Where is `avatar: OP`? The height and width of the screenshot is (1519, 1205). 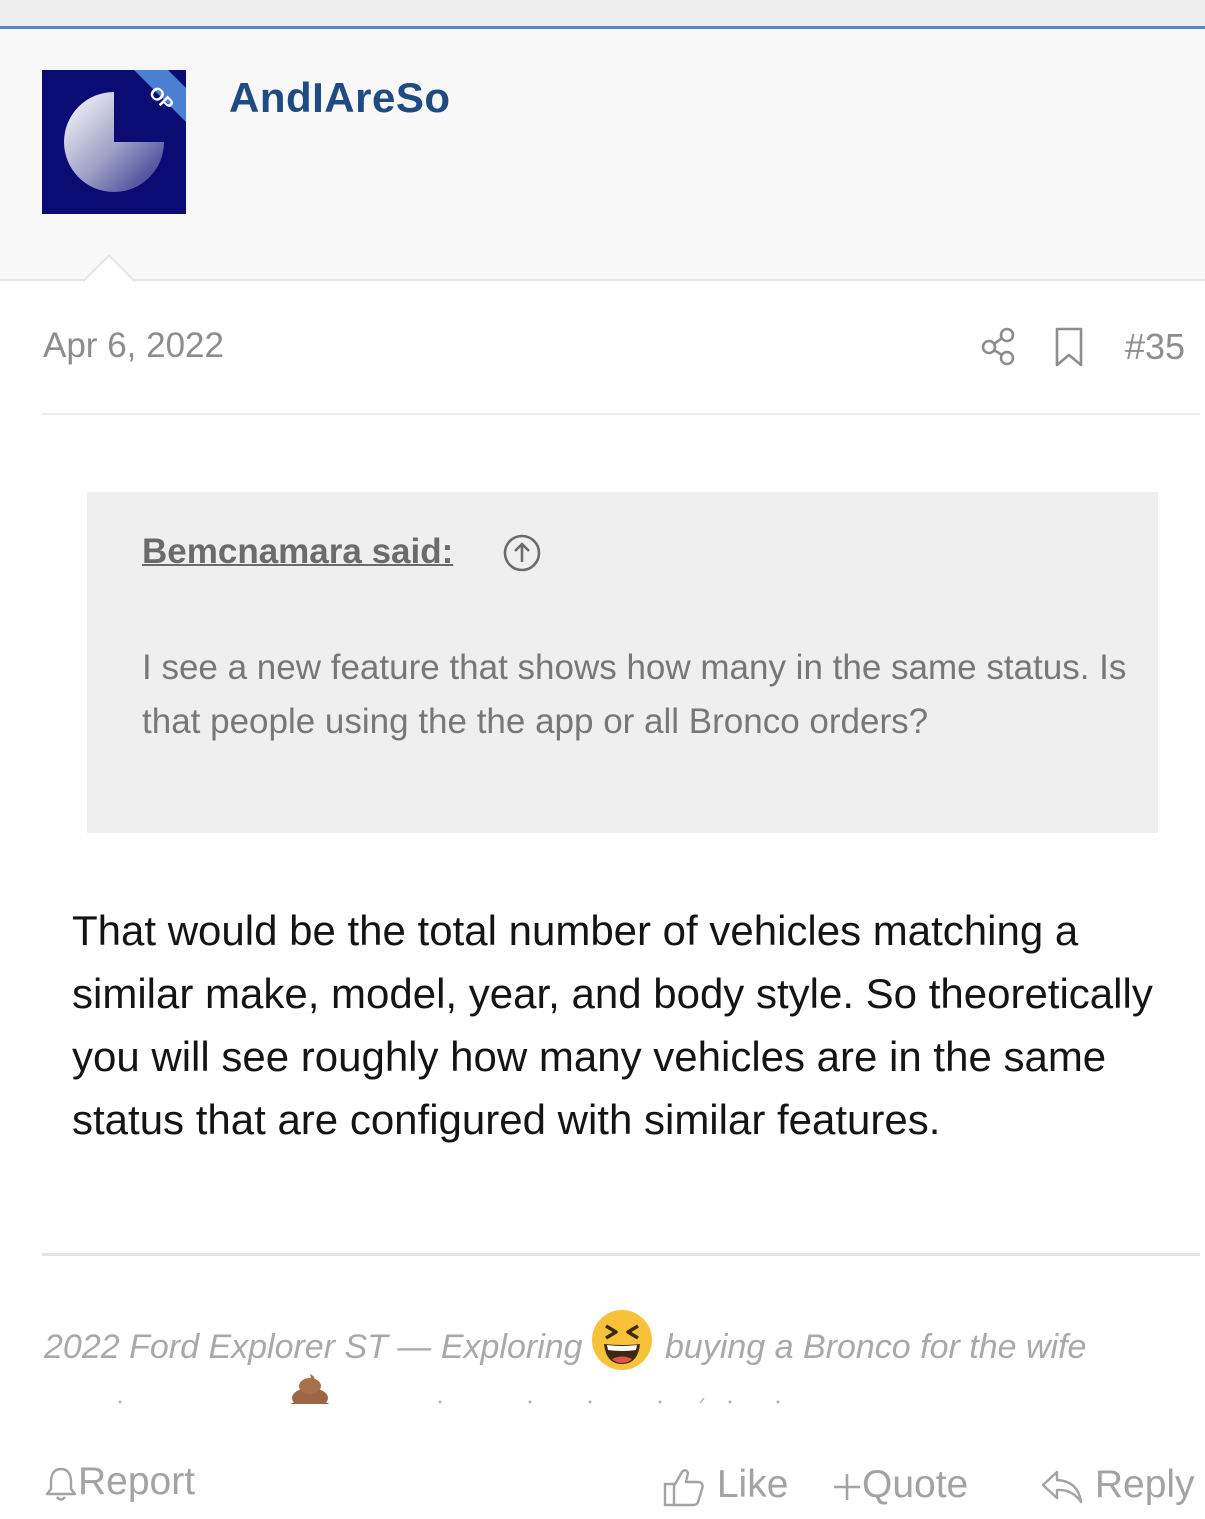 avatar: OP is located at coordinates (114, 142).